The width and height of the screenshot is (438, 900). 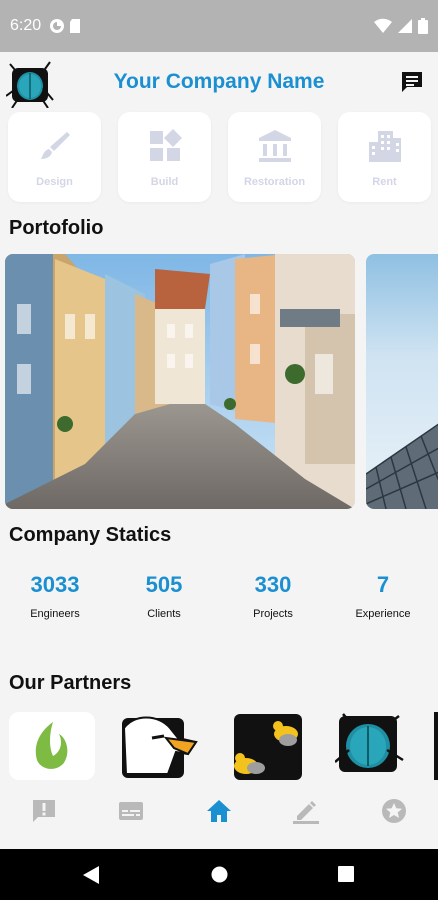 What do you see at coordinates (394, 811) in the screenshot?
I see `star-icon` at bounding box center [394, 811].